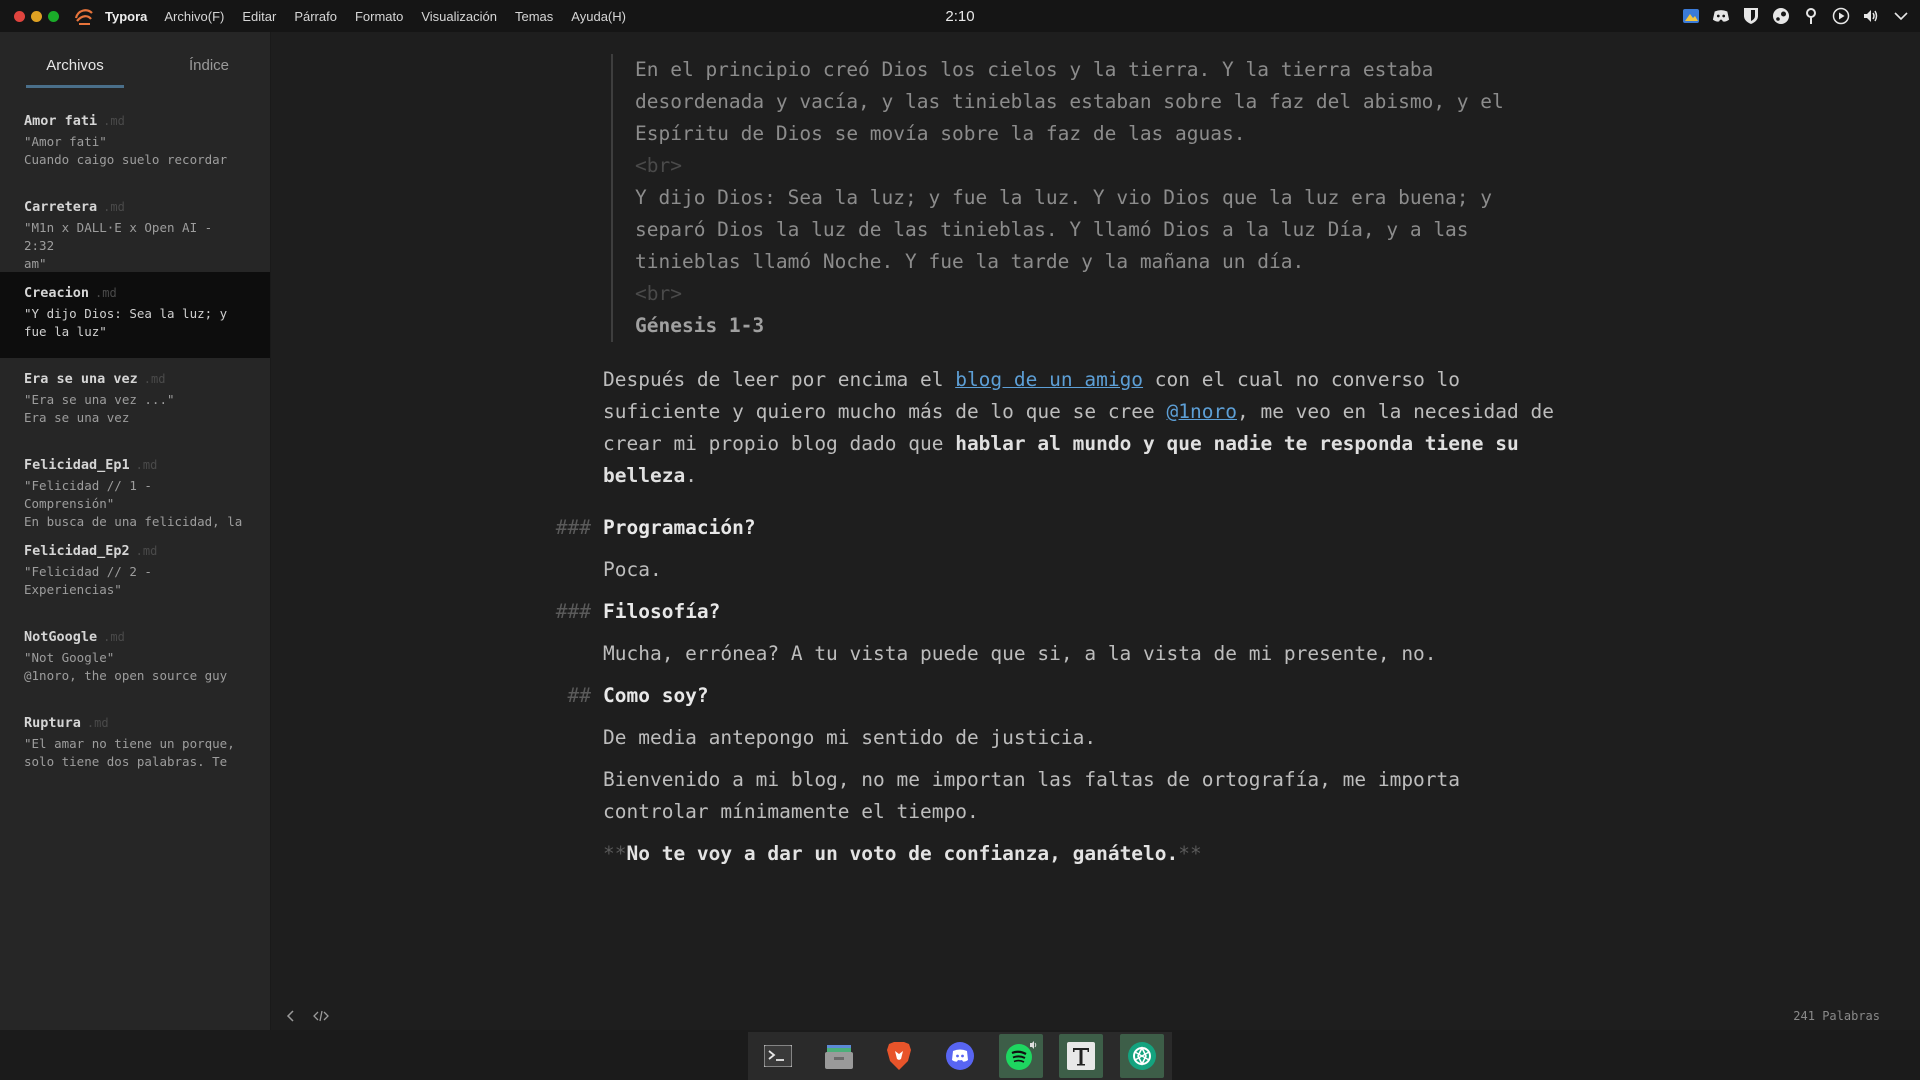 The image size is (1920, 1080). What do you see at coordinates (573, 611) in the screenshot?
I see `heading-marker: ###` at bounding box center [573, 611].